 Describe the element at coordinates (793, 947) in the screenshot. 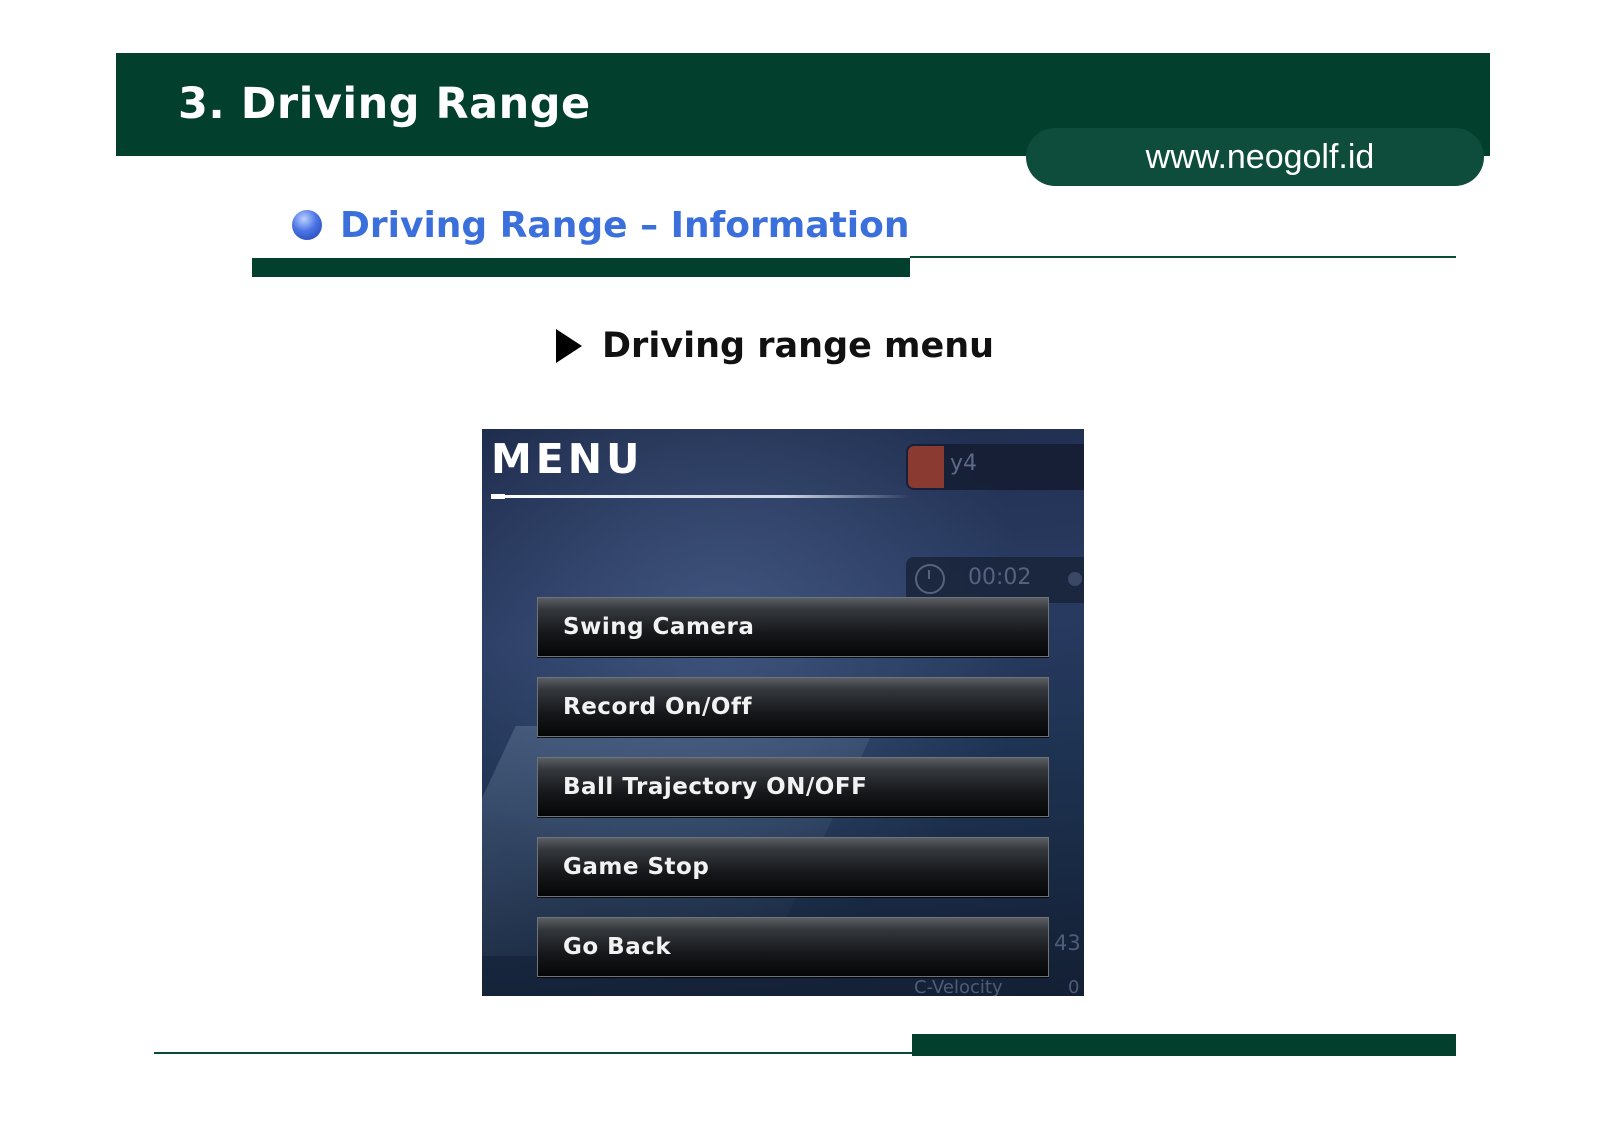

I see `go-back-button: Go Back` at that location.